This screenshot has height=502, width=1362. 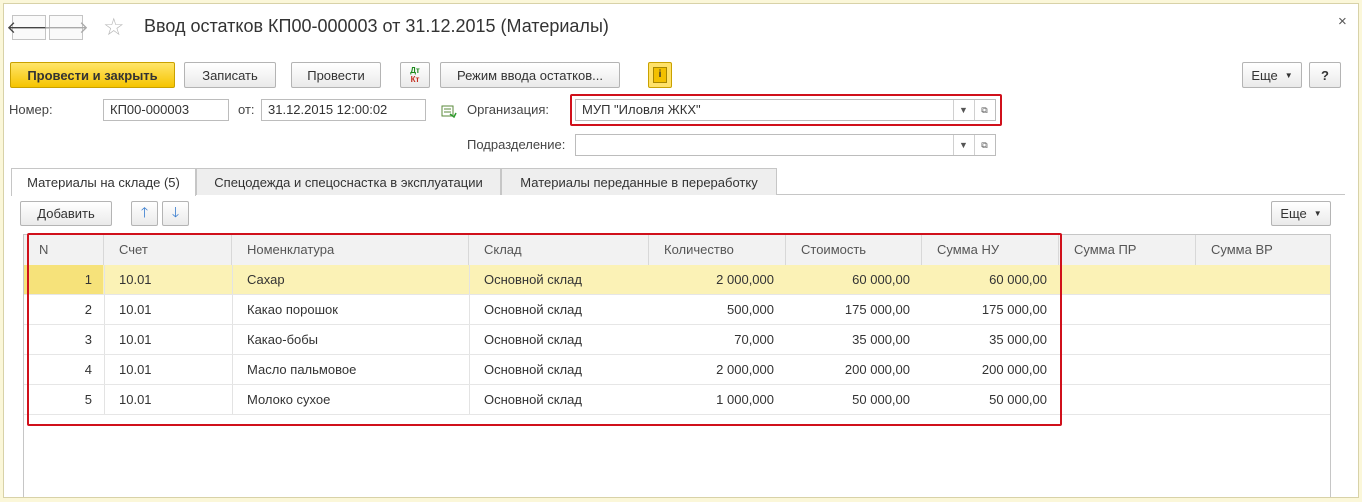 What do you see at coordinates (92, 75) in the screenshot?
I see `post-and-close-button: Провести и закрыть` at bounding box center [92, 75].